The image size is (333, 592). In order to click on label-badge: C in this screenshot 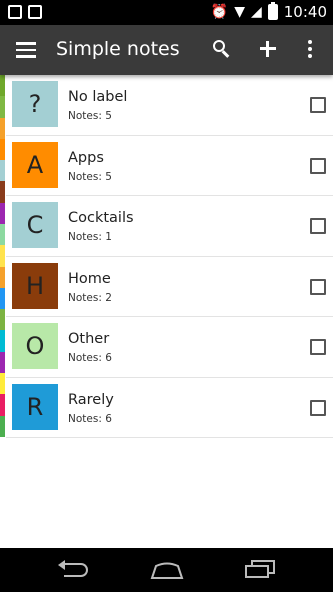, I will do `click(35, 225)`.